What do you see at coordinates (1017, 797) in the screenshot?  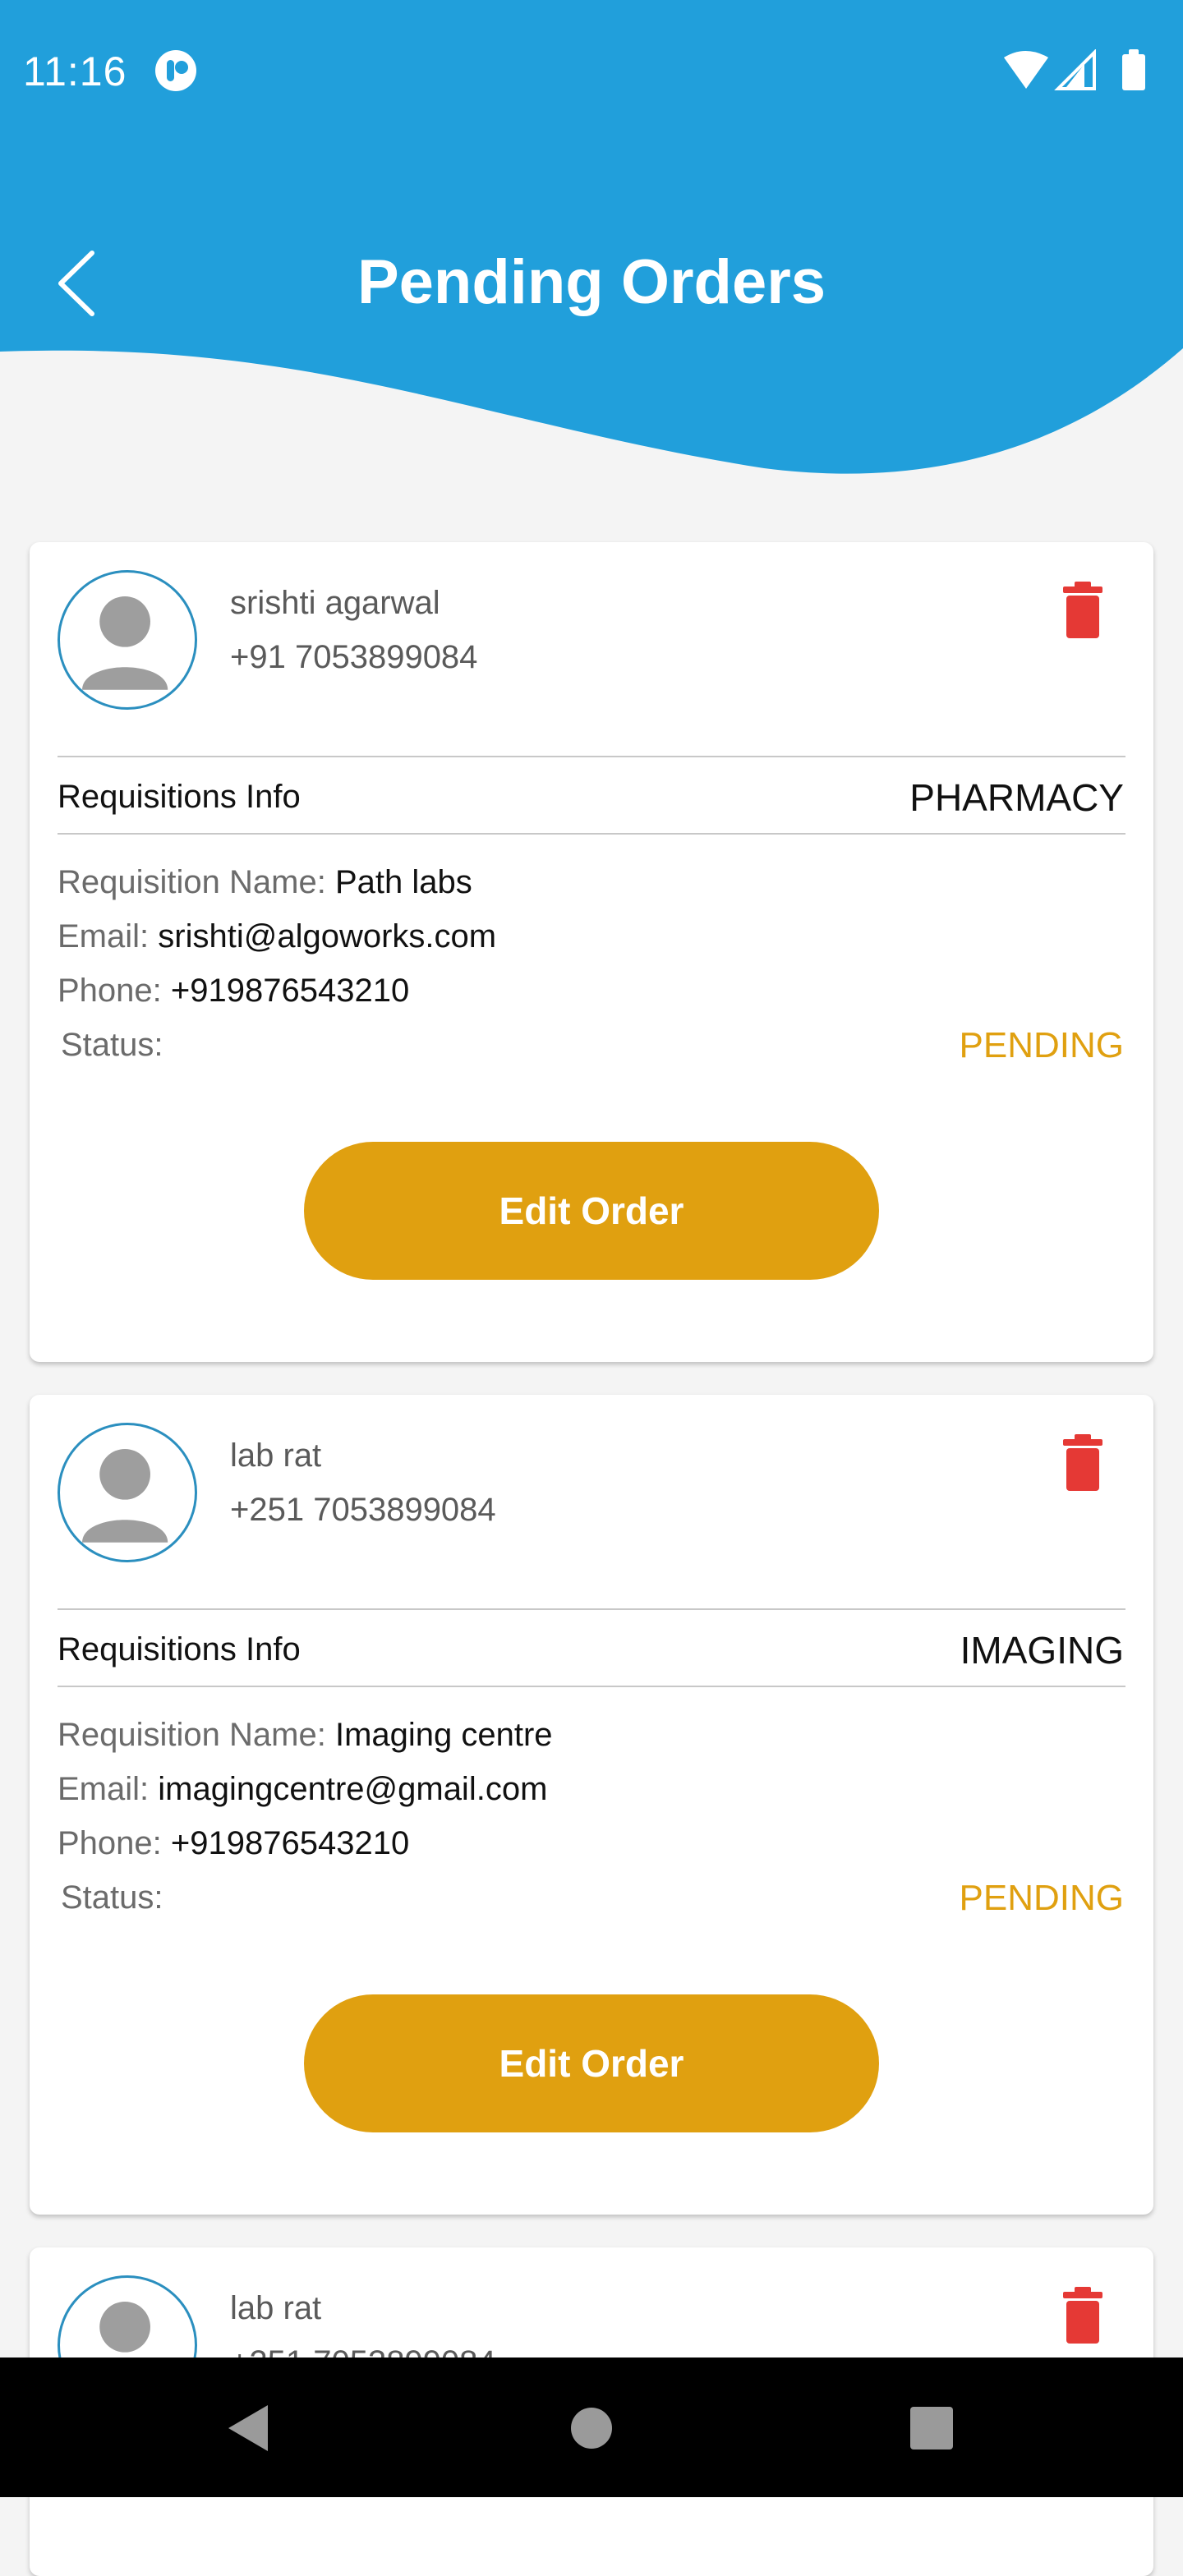 I see `order-type: PHARMACY` at bounding box center [1017, 797].